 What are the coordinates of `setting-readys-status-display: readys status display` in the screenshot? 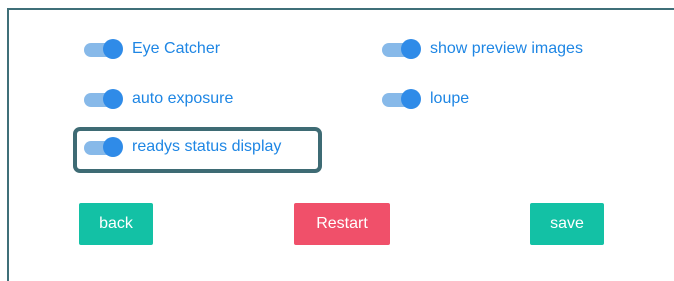 It's located at (182, 147).